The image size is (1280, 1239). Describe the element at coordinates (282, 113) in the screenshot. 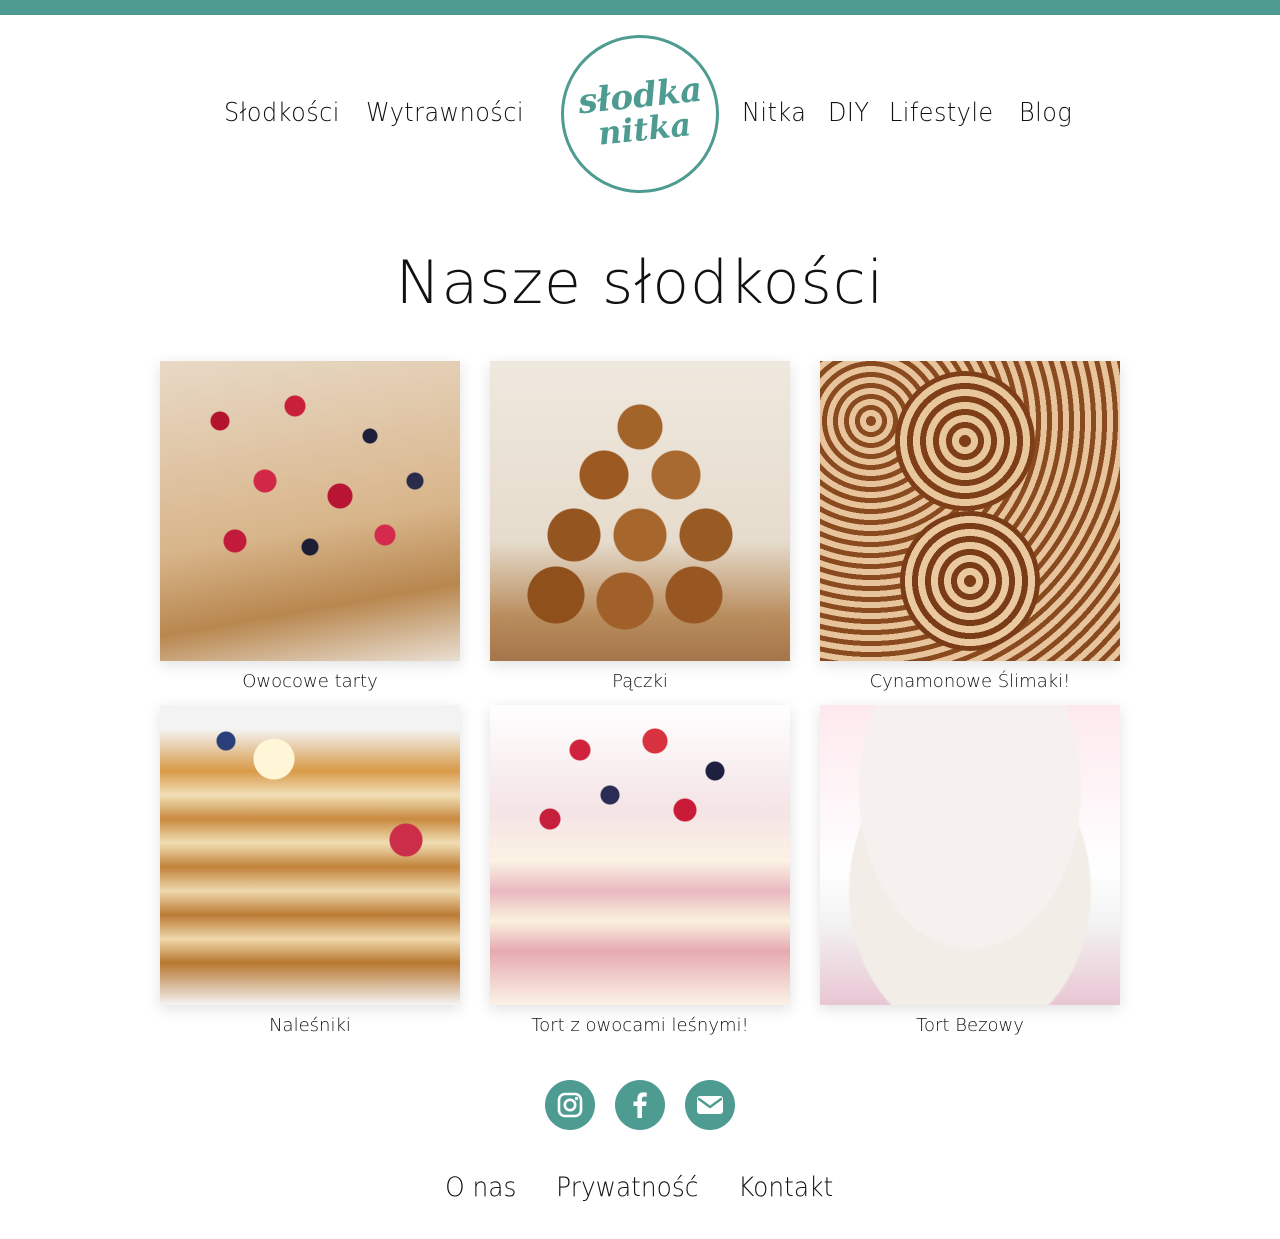

I see `nav-item-slodkosci: Słodkości` at that location.